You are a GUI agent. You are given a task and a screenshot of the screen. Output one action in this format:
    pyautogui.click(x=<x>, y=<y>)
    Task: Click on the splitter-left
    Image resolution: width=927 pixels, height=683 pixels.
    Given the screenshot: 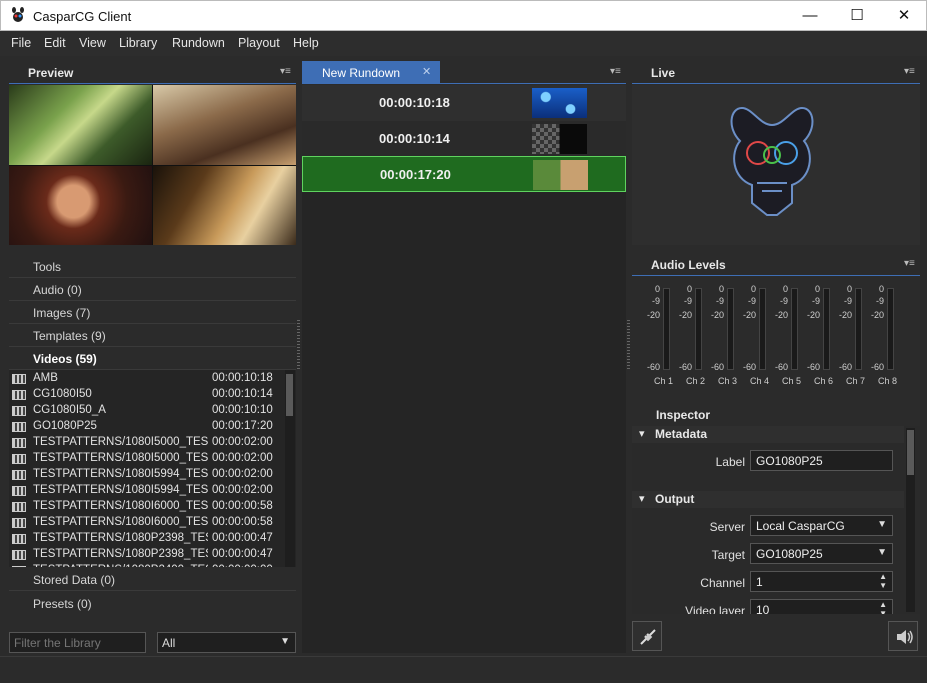 What is the action you would take?
    pyautogui.click(x=298, y=345)
    